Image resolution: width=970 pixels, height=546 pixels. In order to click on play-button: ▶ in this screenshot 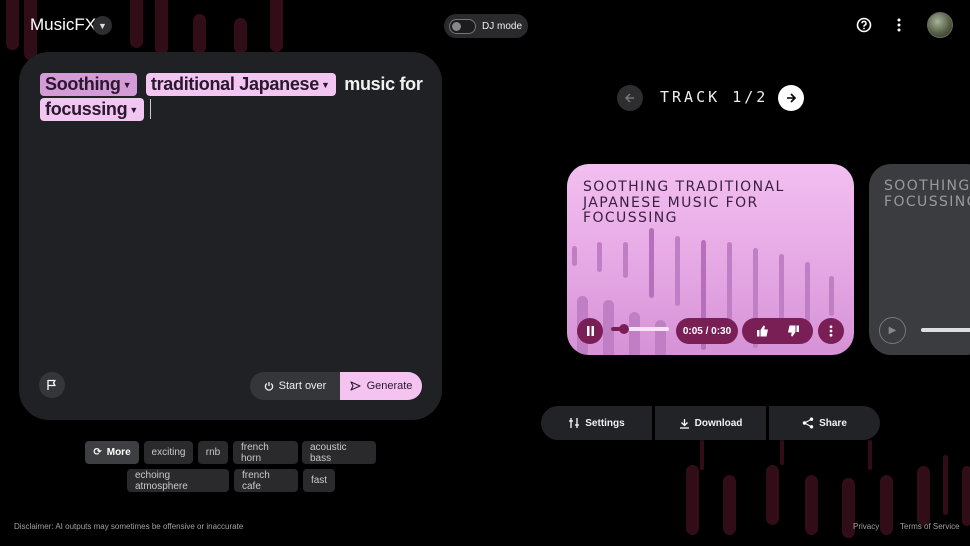, I will do `click(892, 330)`.